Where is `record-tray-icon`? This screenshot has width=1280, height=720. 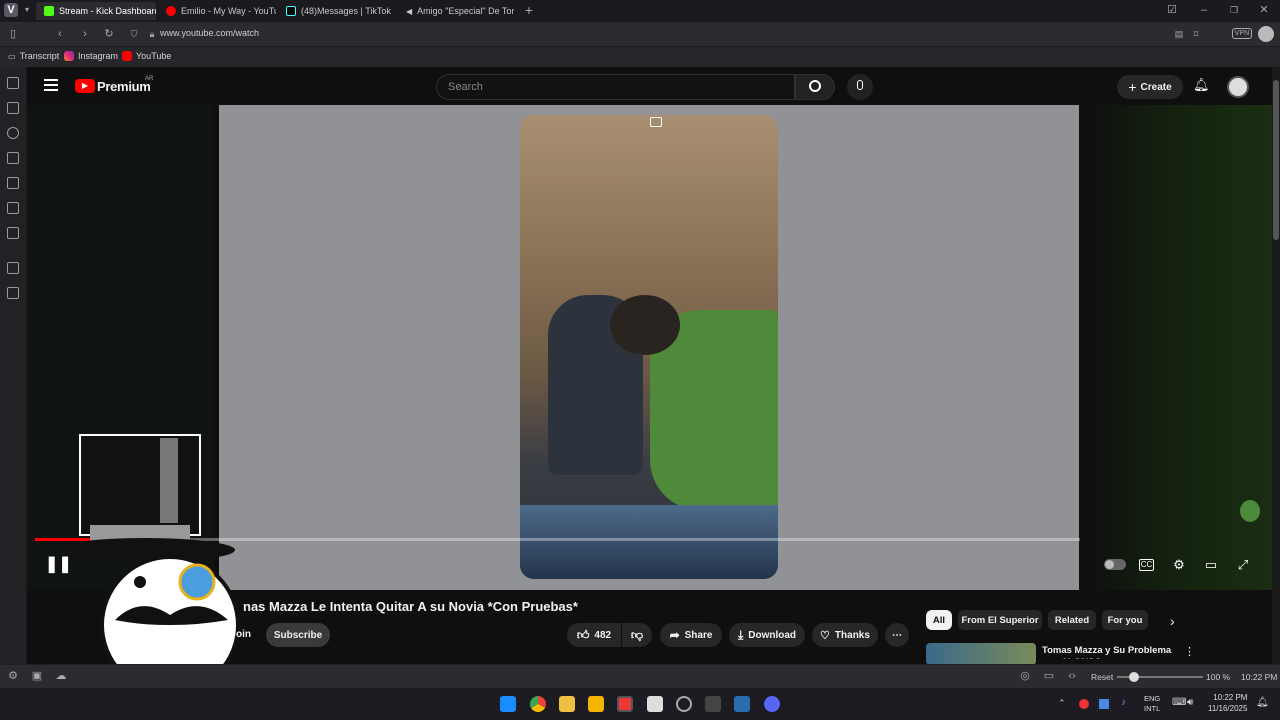
record-tray-icon is located at coordinates (1084, 704).